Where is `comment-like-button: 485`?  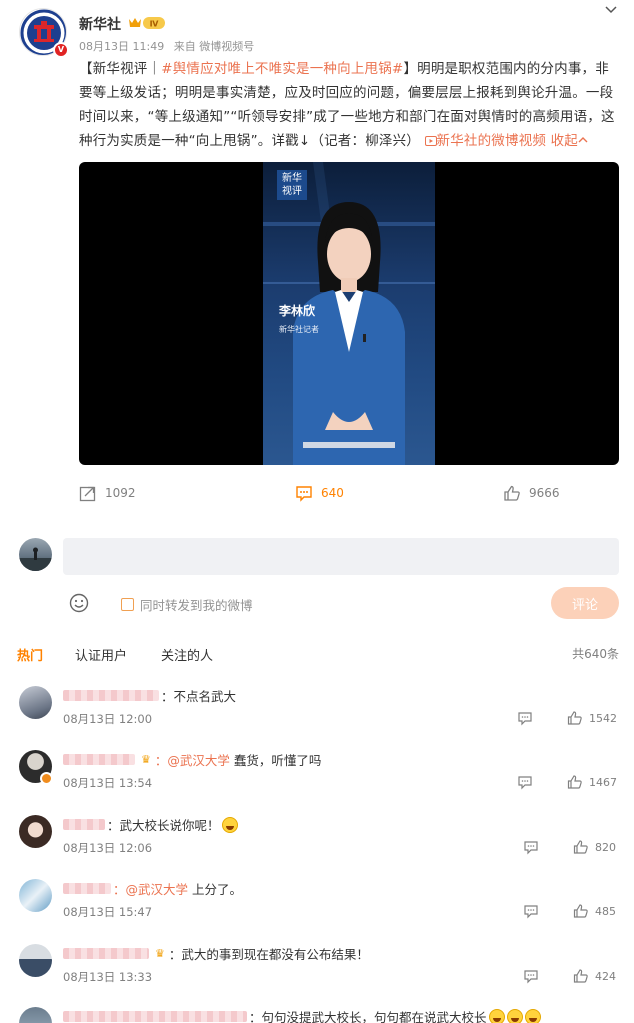 comment-like-button: 485 is located at coordinates (594, 911).